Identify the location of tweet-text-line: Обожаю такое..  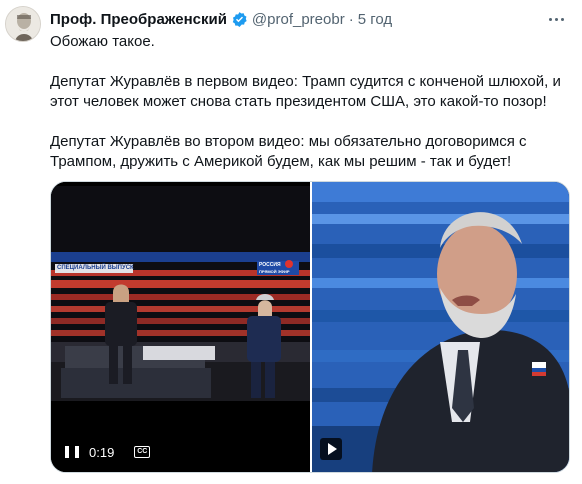
(102, 41).